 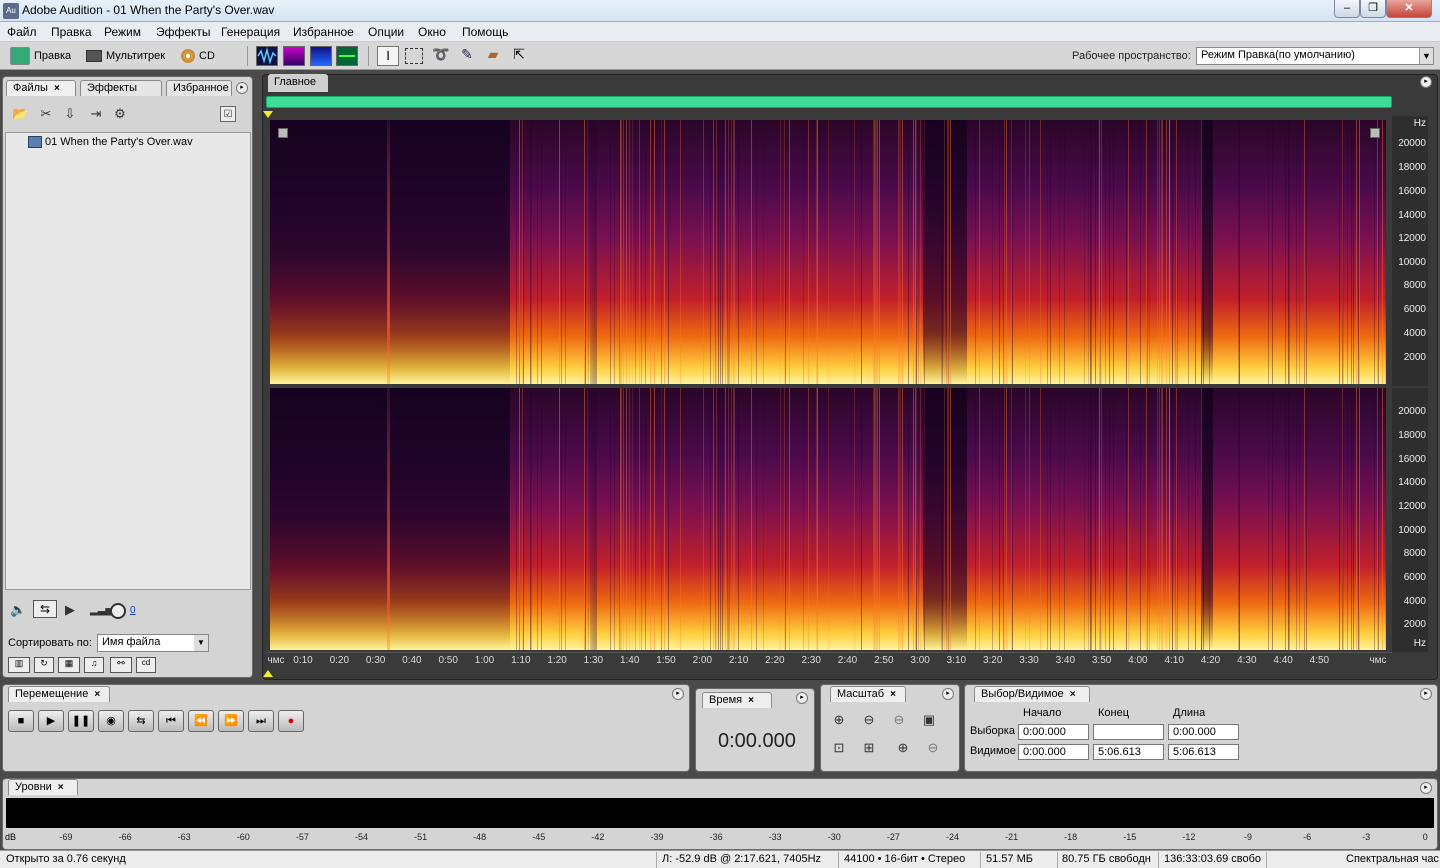 I want to click on filter-all-icon: ▥, so click(x=19, y=665).